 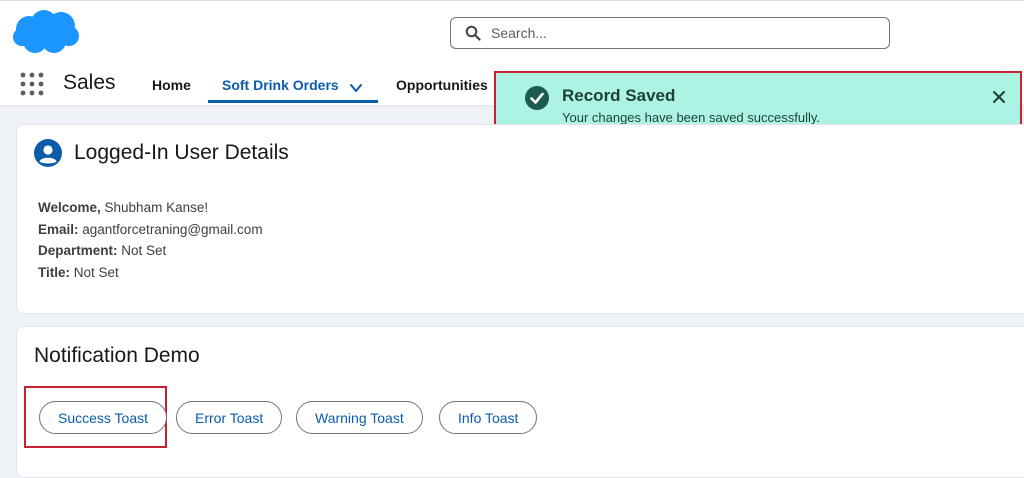 What do you see at coordinates (181, 152) in the screenshot?
I see `user-details-title: Logged-In User Details` at bounding box center [181, 152].